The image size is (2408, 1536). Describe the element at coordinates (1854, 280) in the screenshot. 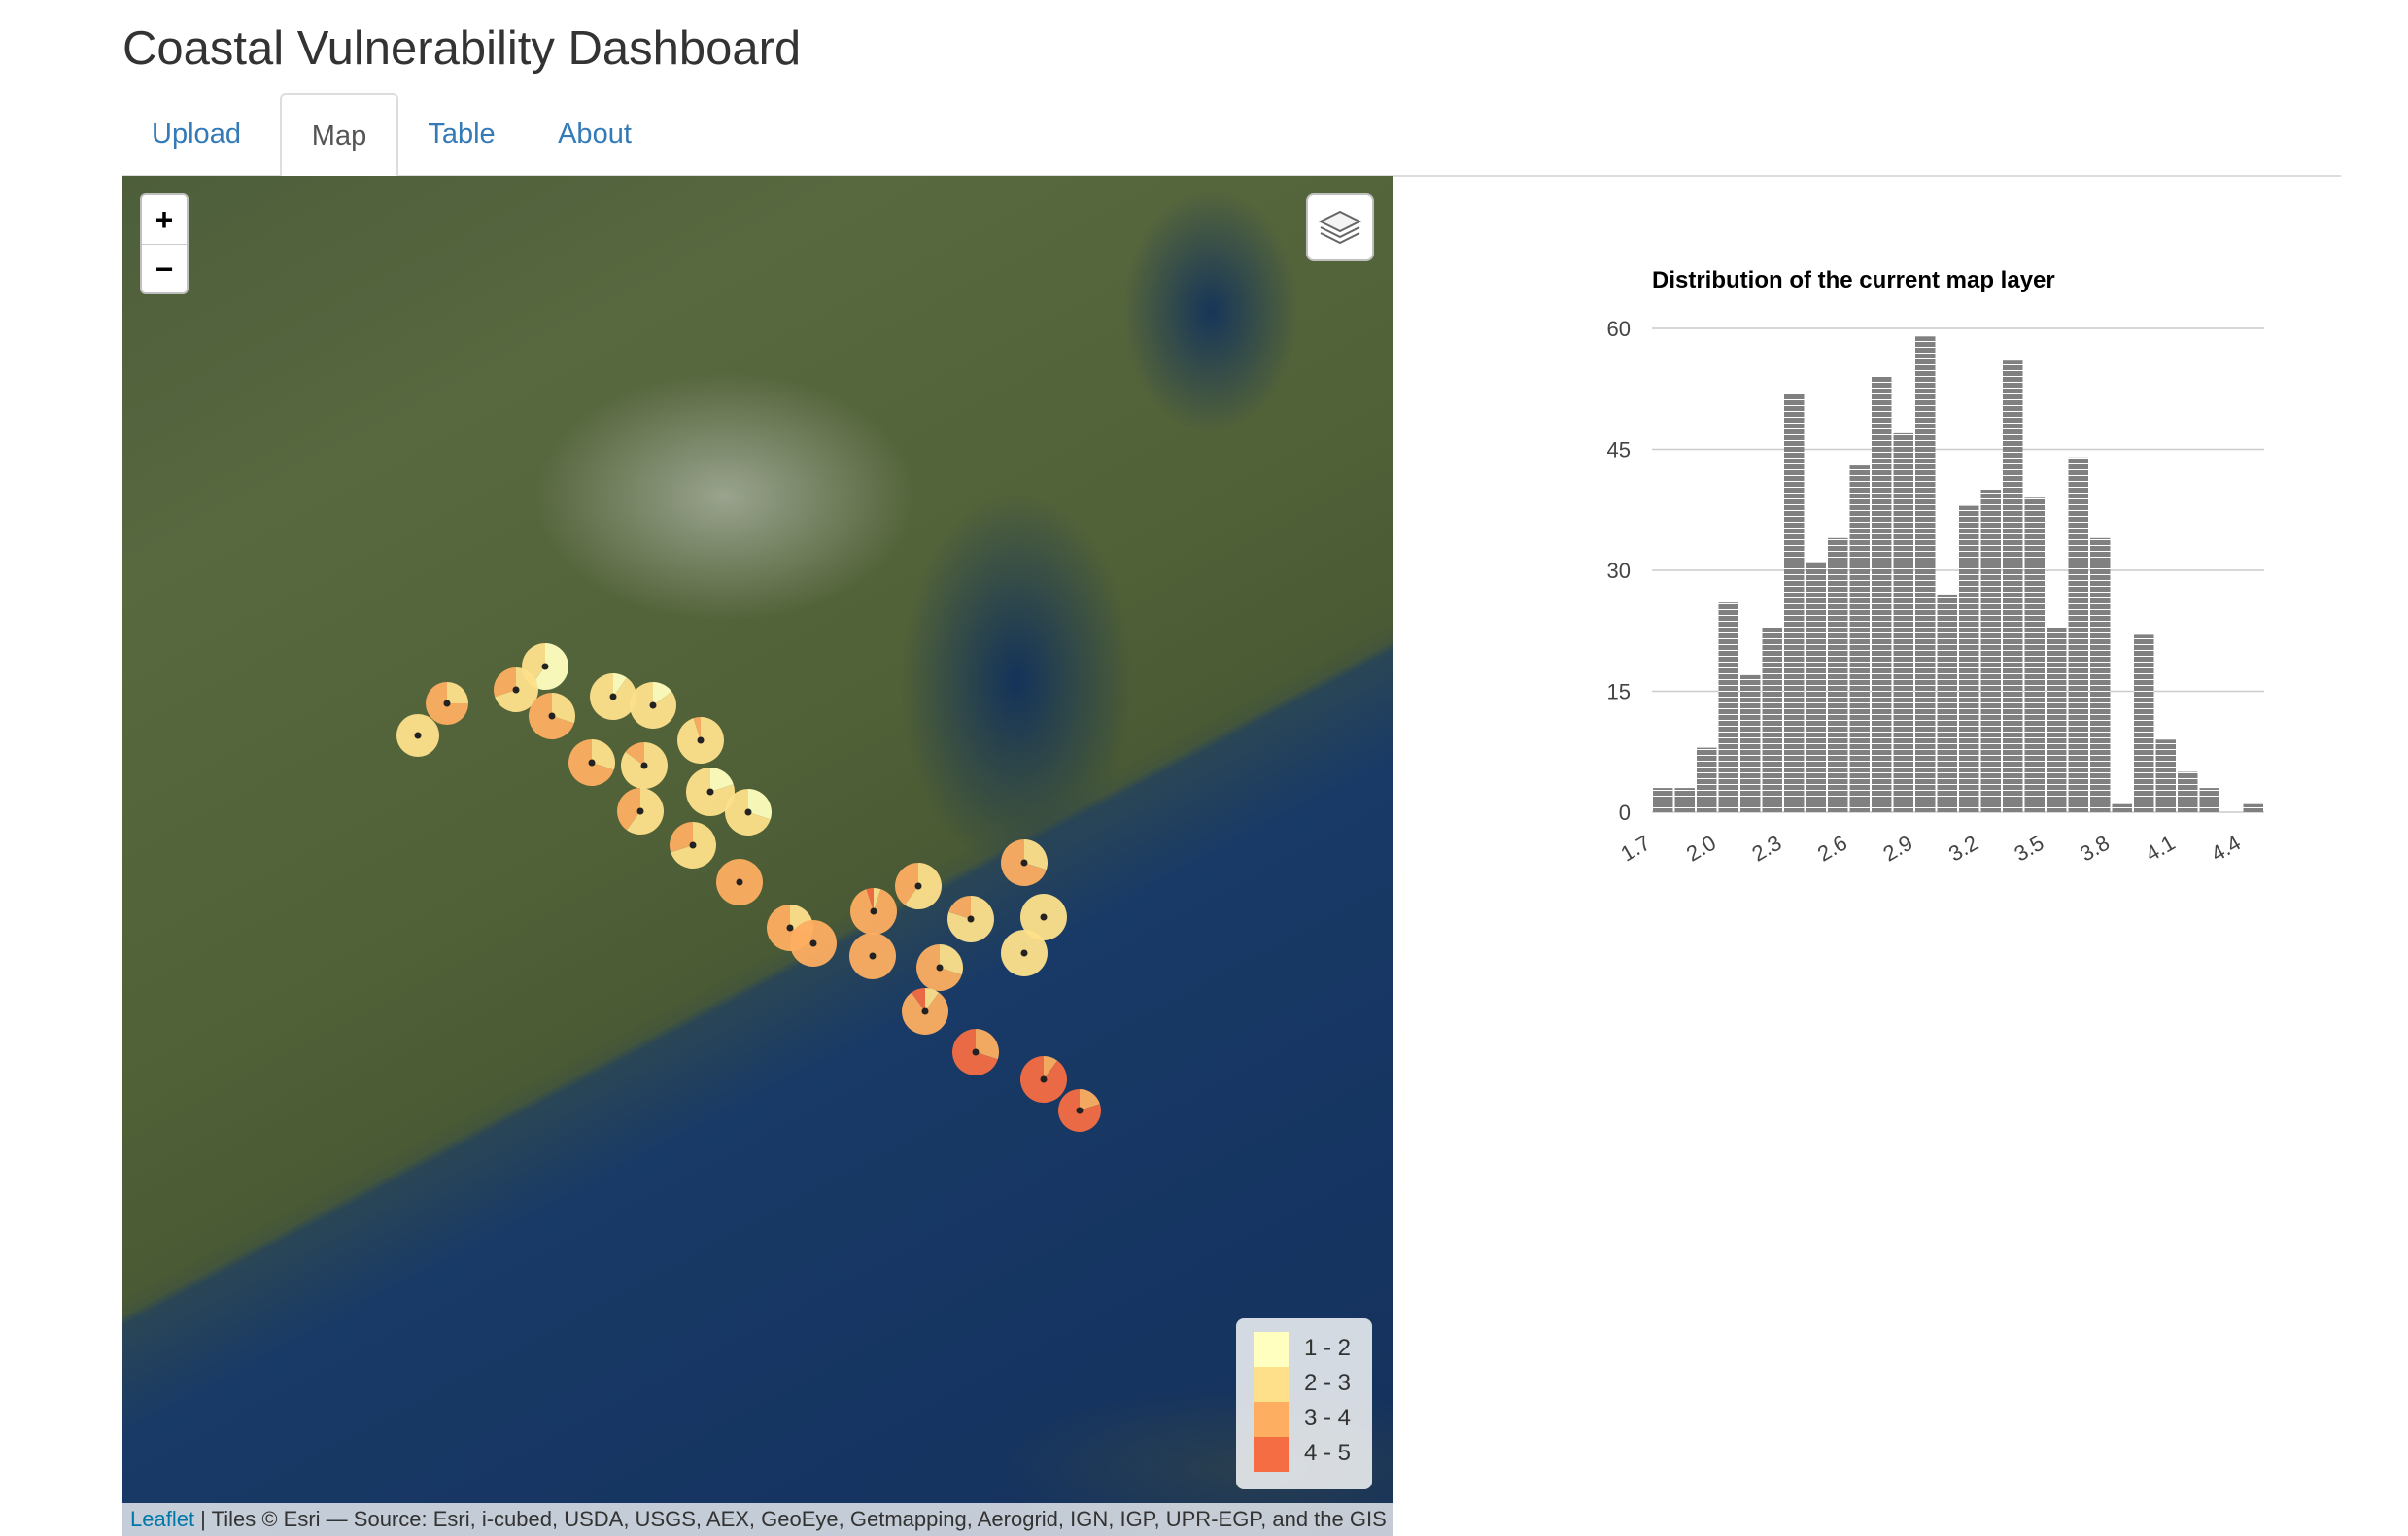

I see `chart-title: Distribution of the current map layer` at that location.